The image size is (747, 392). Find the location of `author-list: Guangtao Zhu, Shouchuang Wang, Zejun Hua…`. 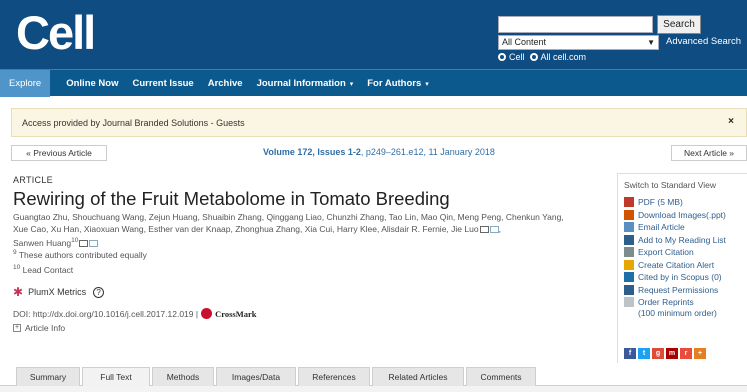

author-list: Guangtao Zhu, Shouchuang Wang, Zejun Hua… is located at coordinates (288, 230).